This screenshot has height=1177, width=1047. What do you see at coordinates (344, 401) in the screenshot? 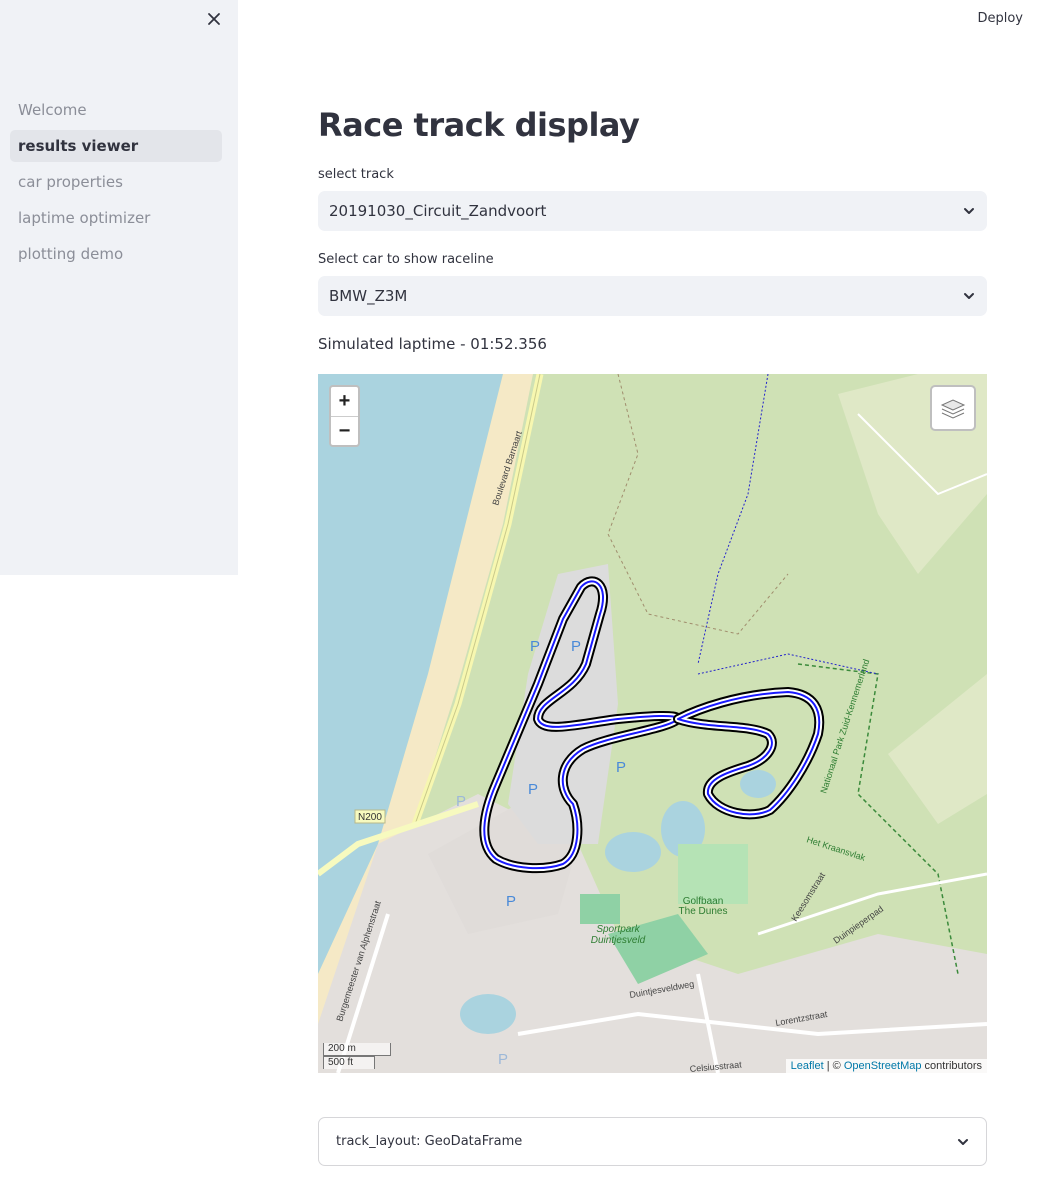
I see `zoom-in-button: +` at bounding box center [344, 401].